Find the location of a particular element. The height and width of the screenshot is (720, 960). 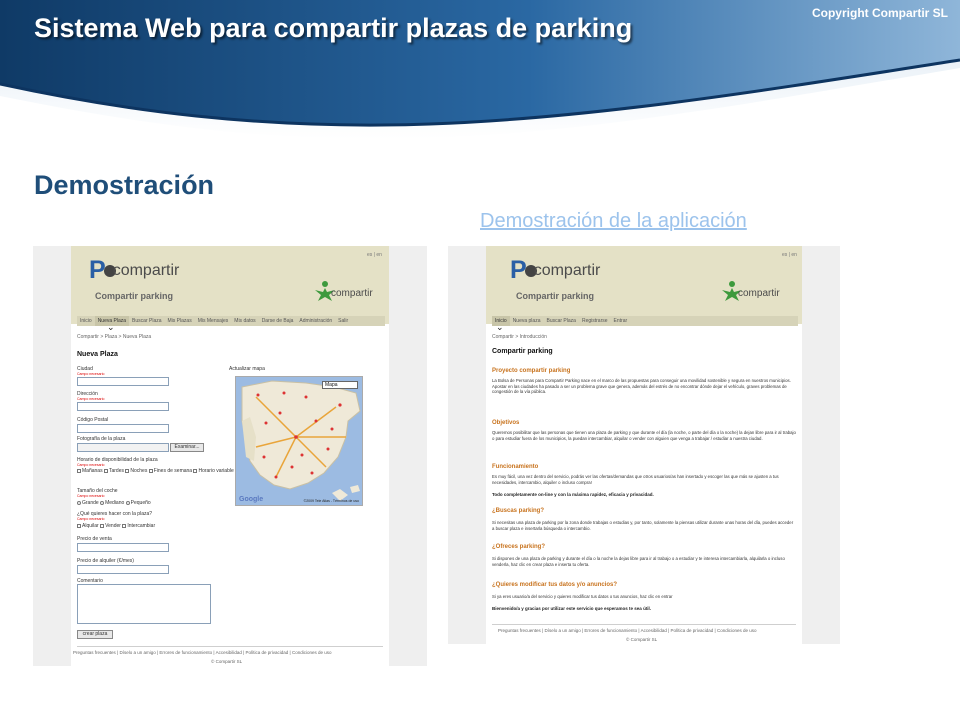

nav-item-mis-datos: Mis datos is located at coordinates (244, 321).